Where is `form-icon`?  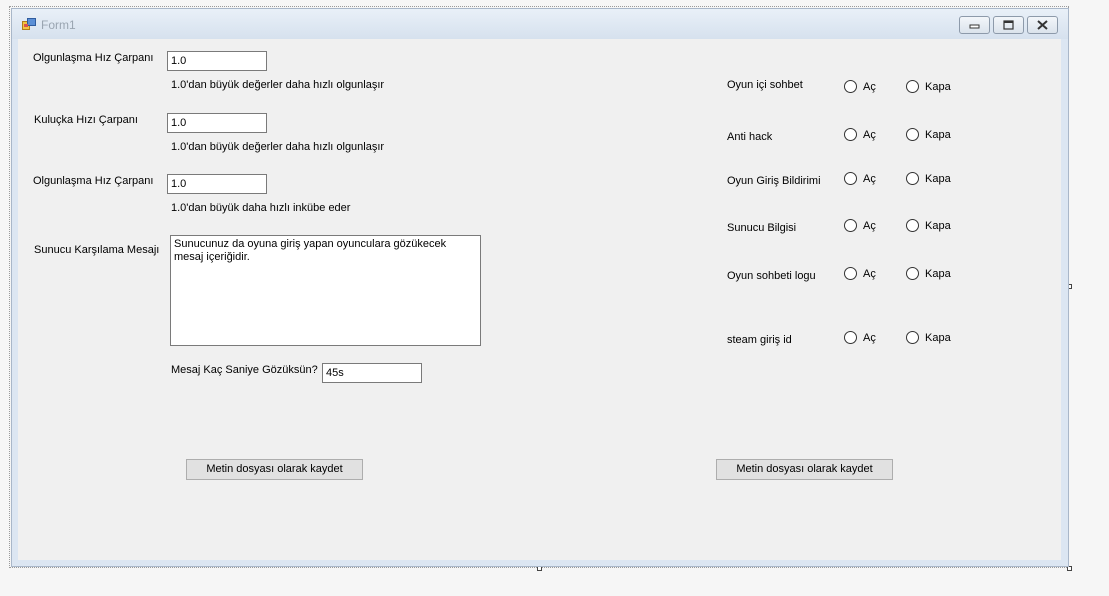 form-icon is located at coordinates (29, 24).